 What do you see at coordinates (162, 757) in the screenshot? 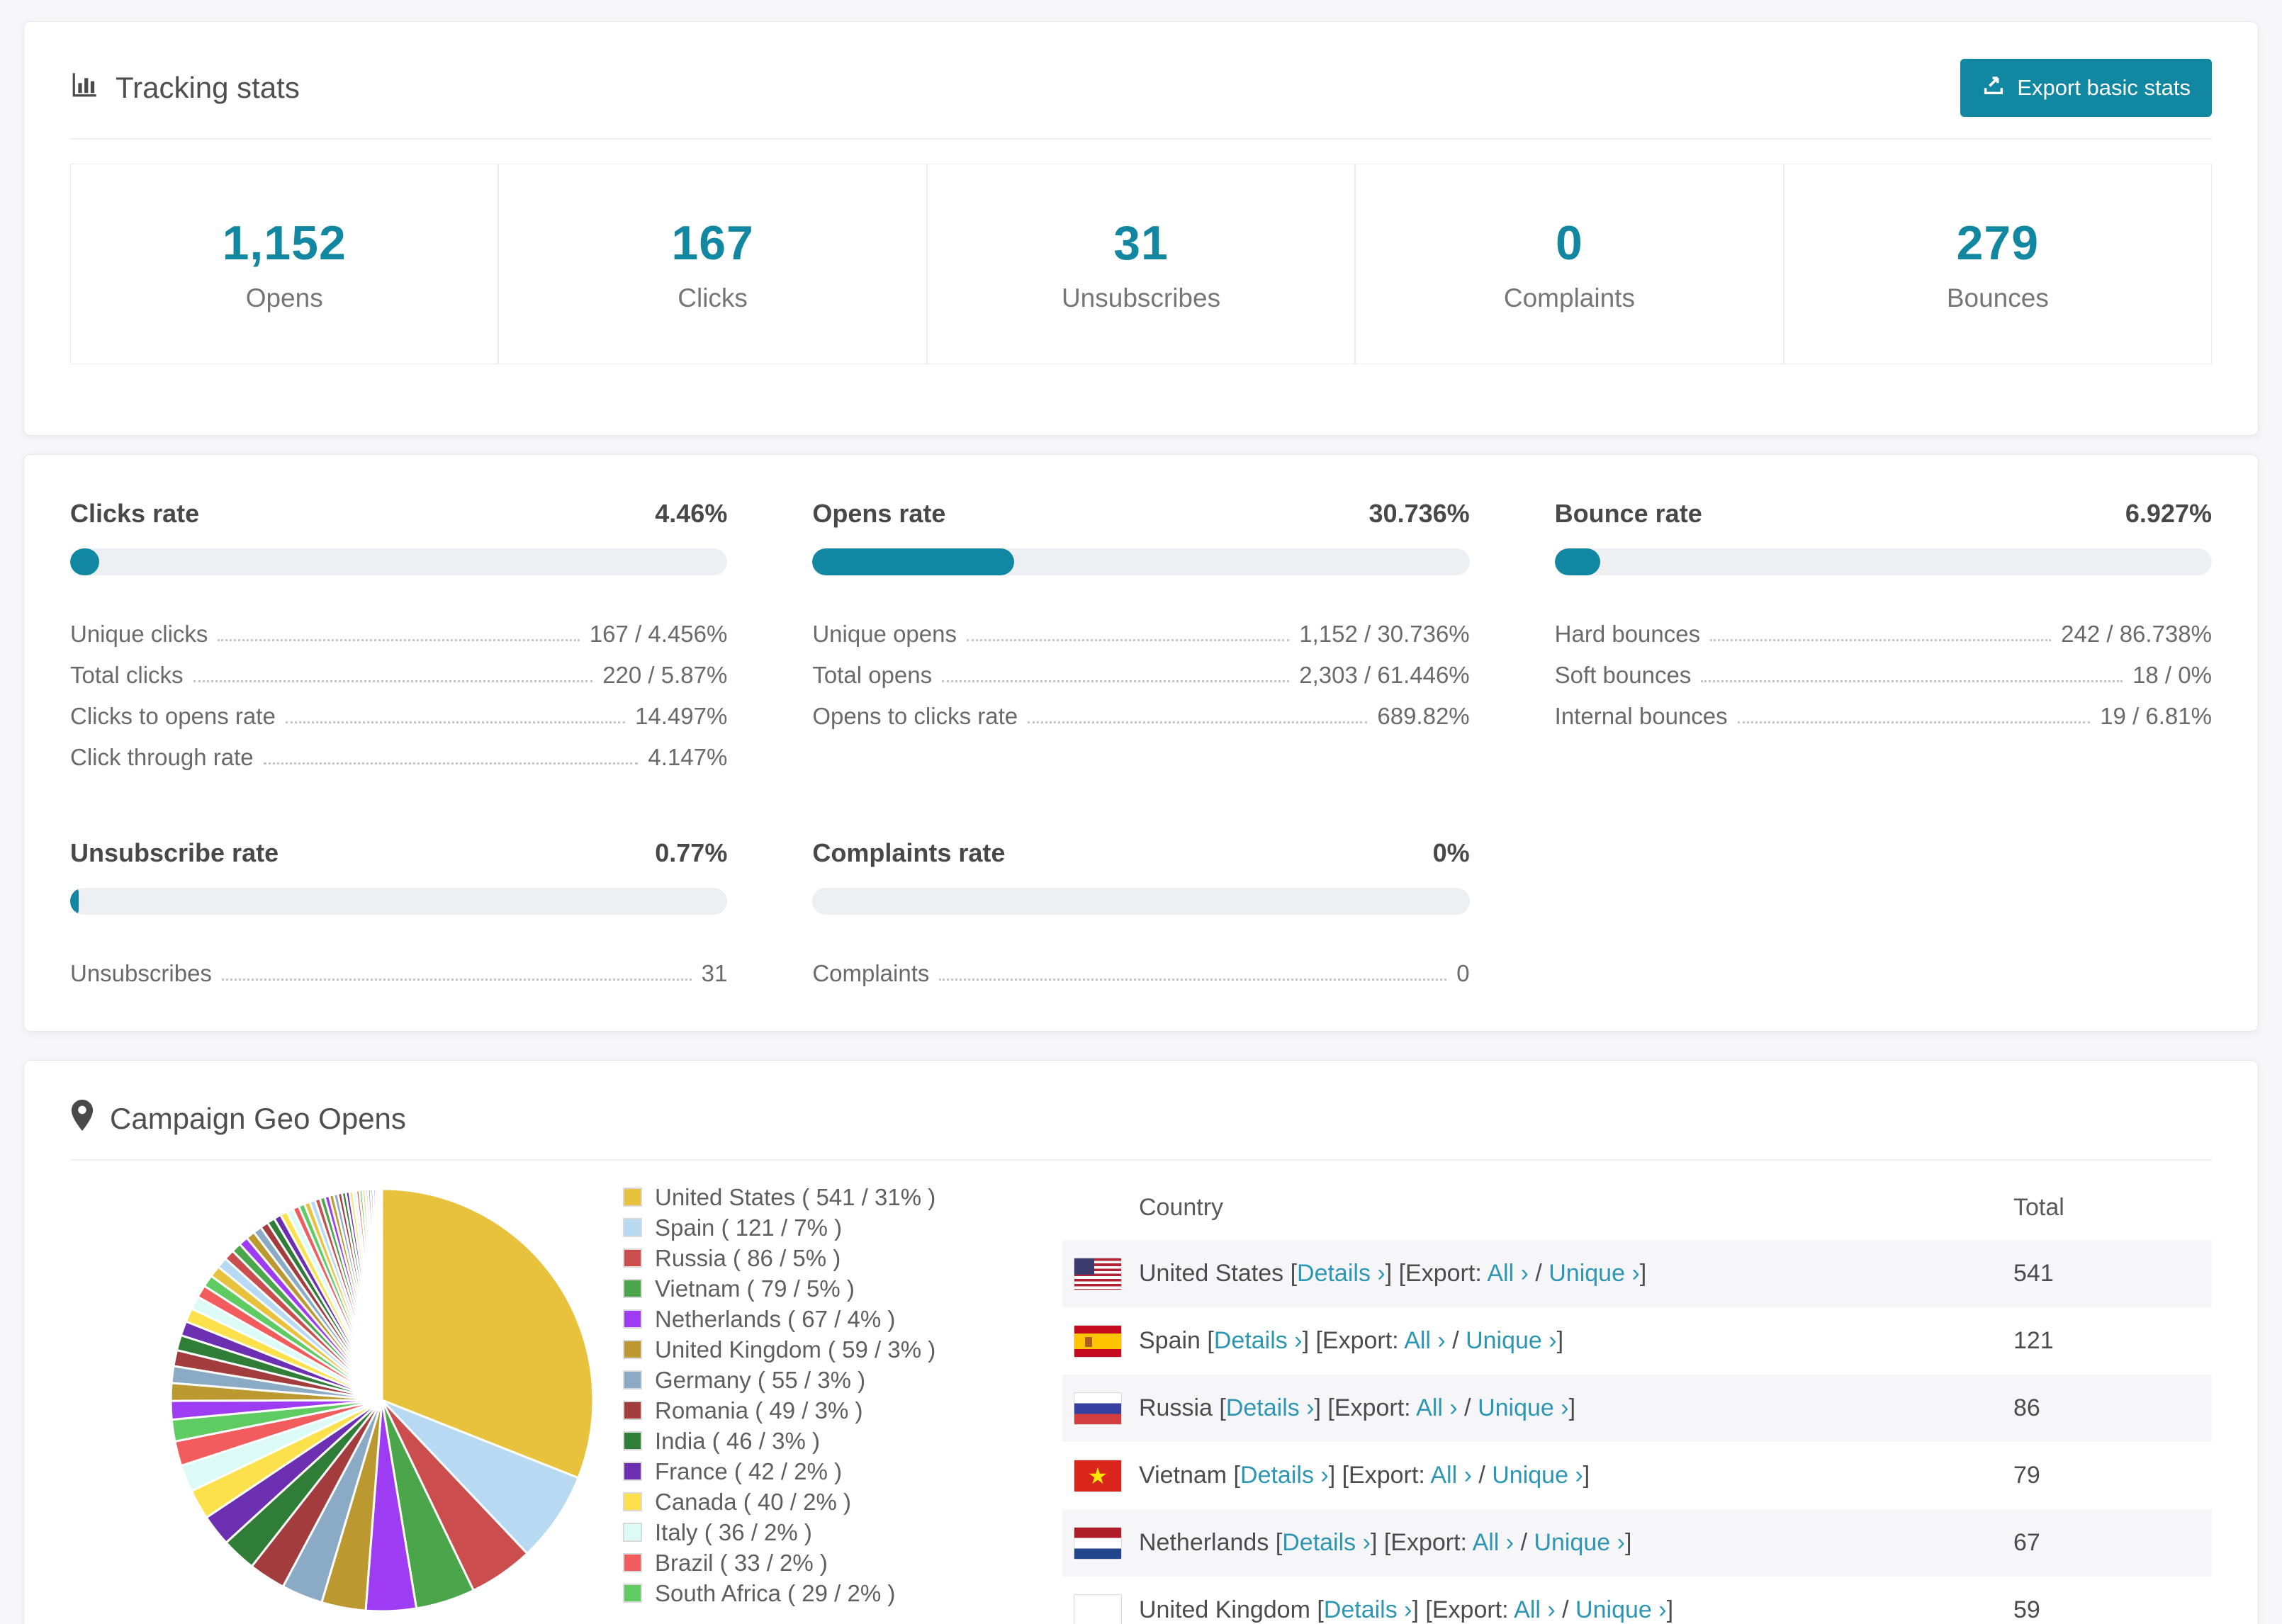
I see `rate-detail-label: Click through rate` at bounding box center [162, 757].